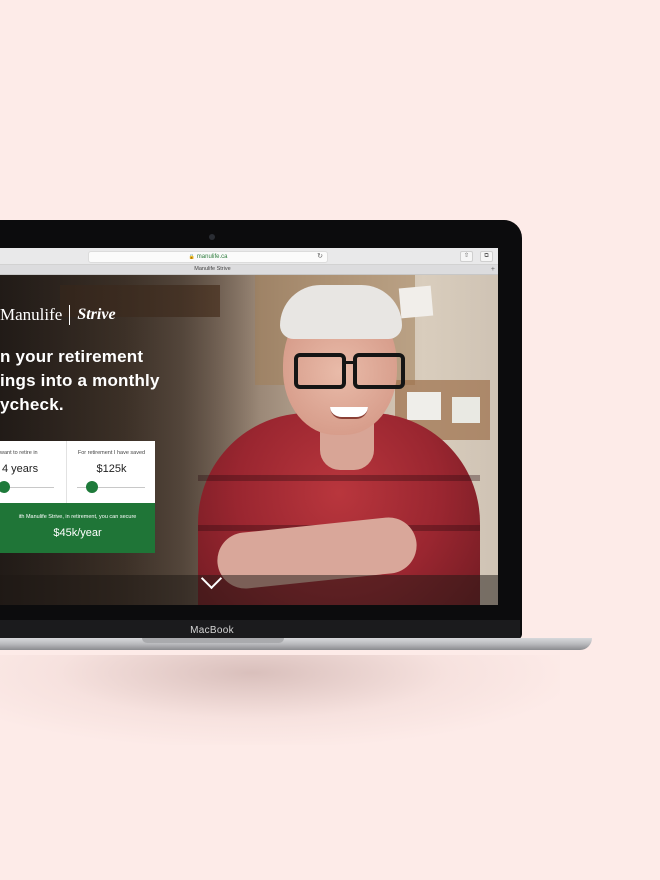 This screenshot has width=660, height=880. What do you see at coordinates (212, 269) in the screenshot?
I see `tab-manulife-strive: Manulife Strive` at bounding box center [212, 269].